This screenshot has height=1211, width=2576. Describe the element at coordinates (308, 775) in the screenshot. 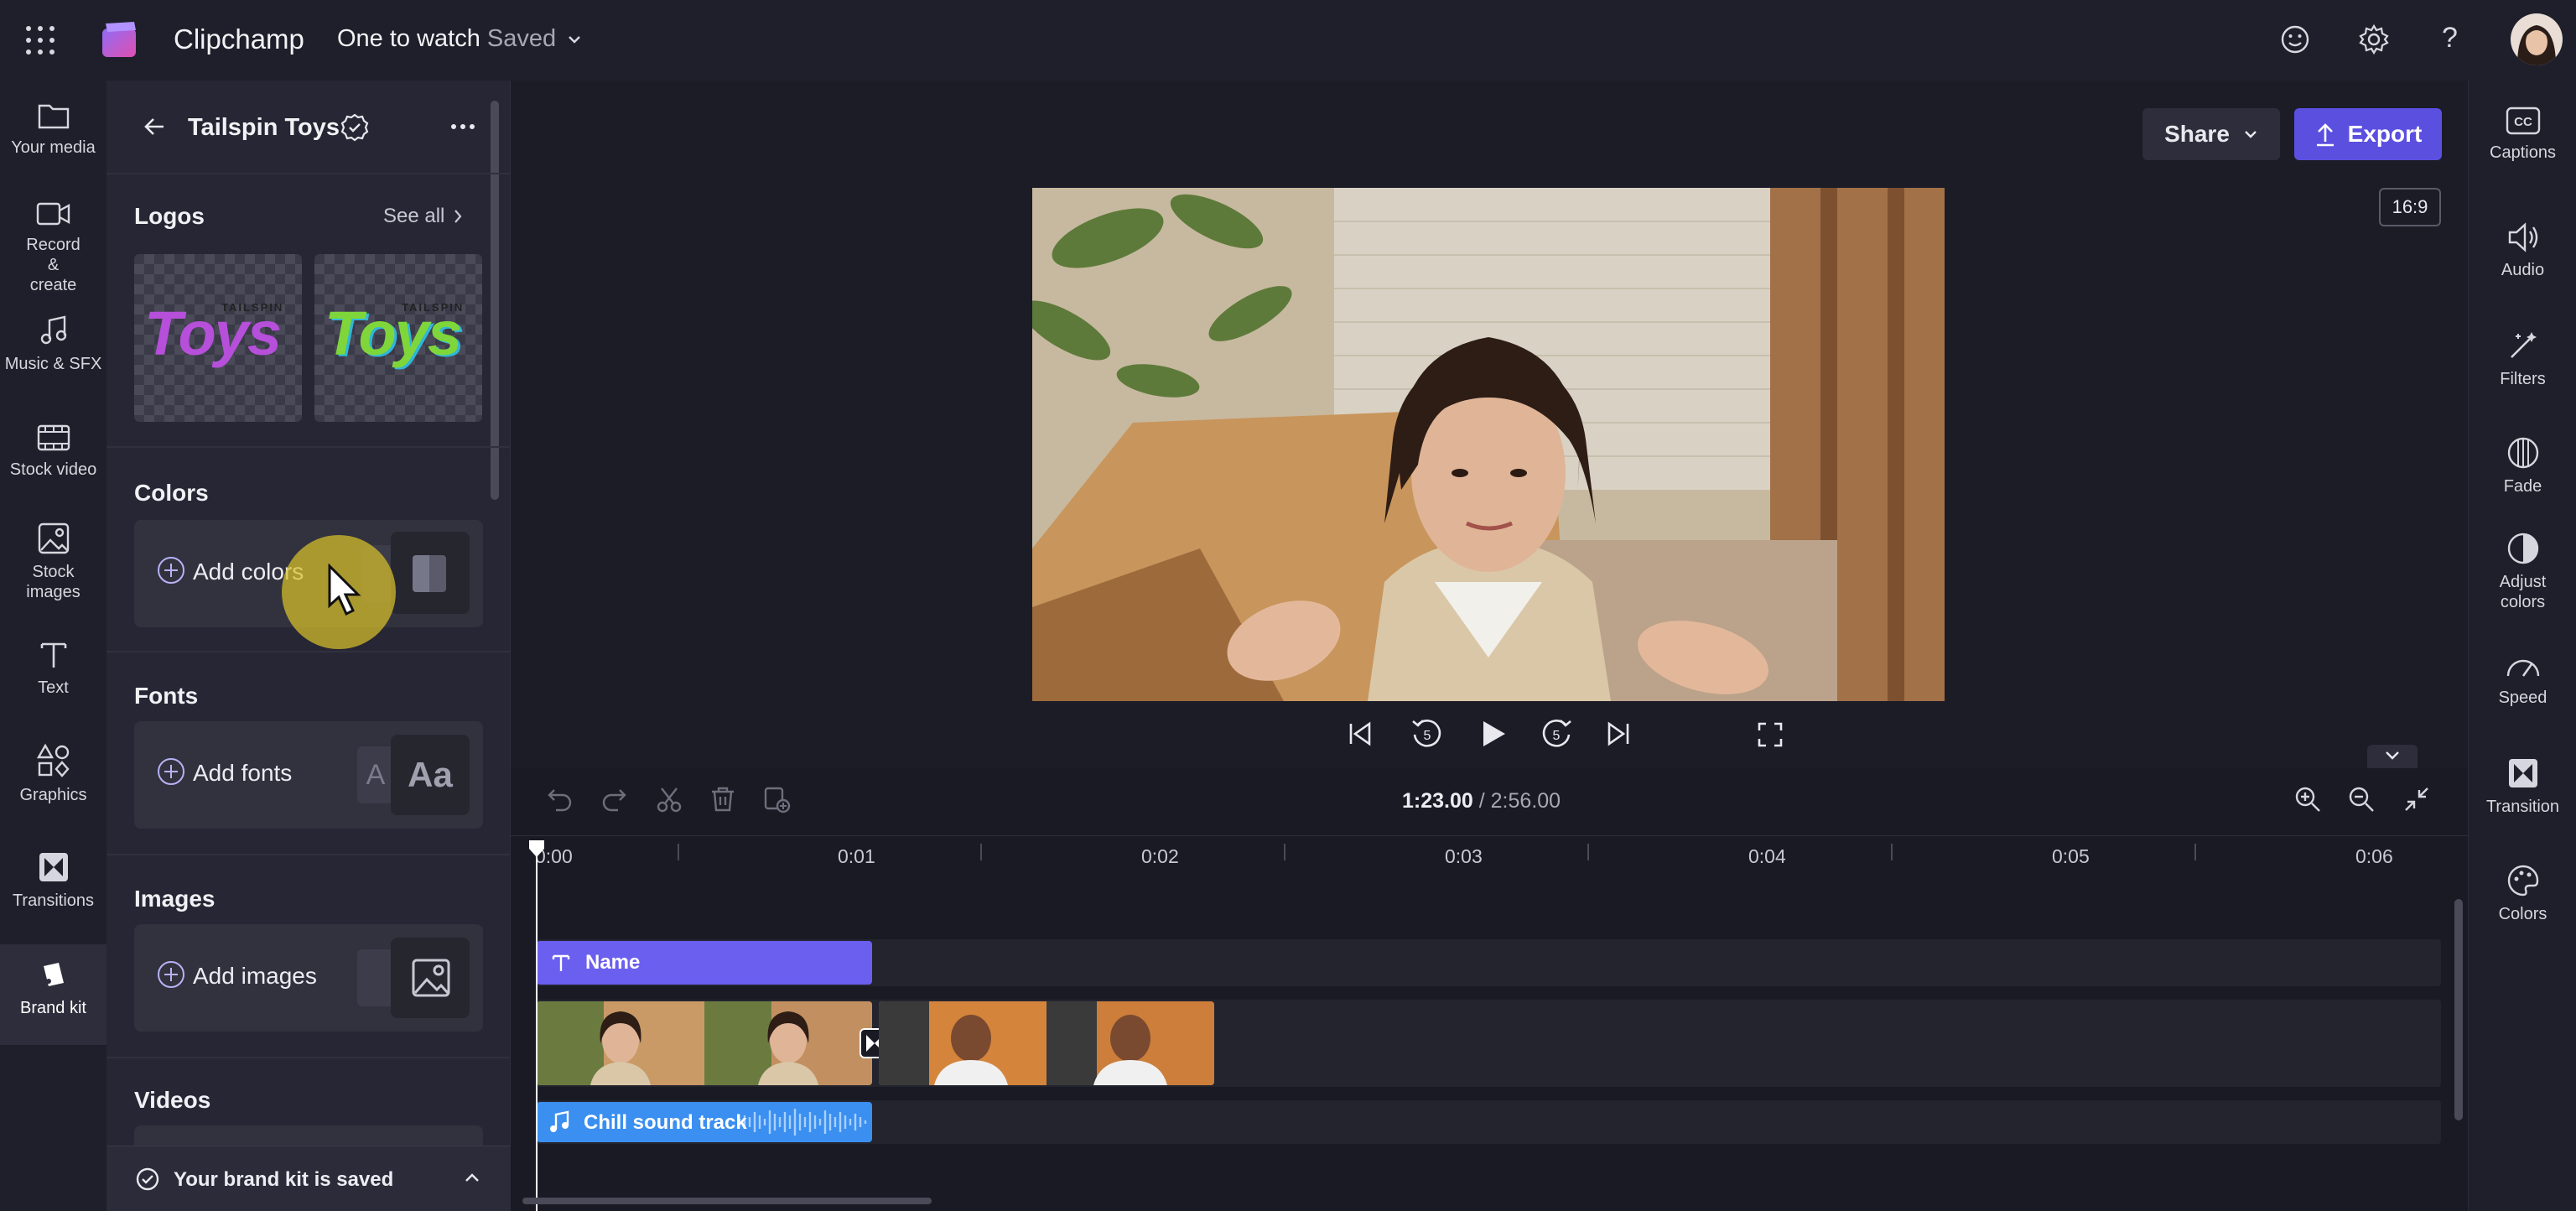

I see `add-fonts-button: Add fonts A Aa` at that location.